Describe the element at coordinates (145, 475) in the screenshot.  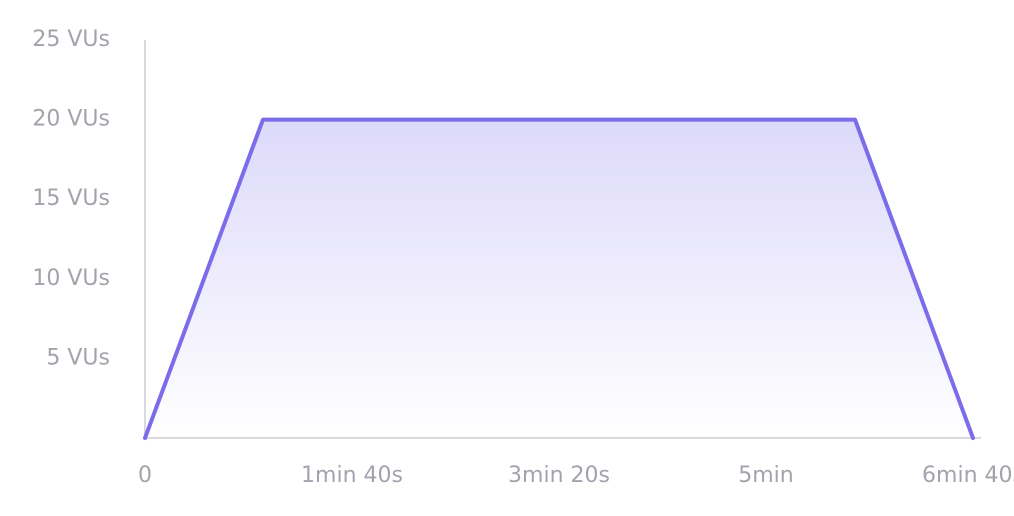
I see `x-tick-label: 0` at that location.